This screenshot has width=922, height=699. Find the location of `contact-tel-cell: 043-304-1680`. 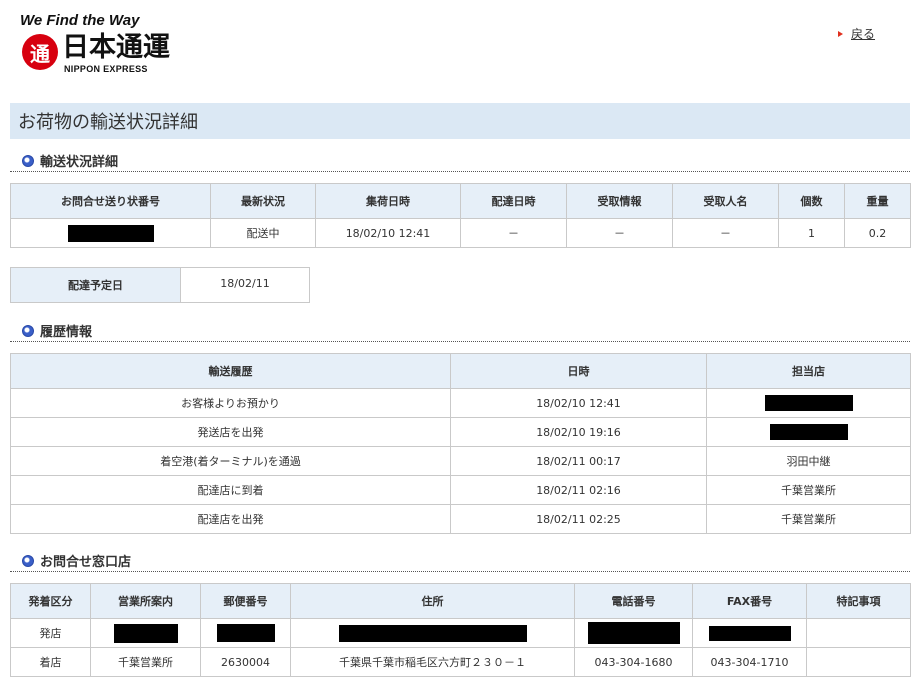

contact-tel-cell: 043-304-1680 is located at coordinates (633, 662).